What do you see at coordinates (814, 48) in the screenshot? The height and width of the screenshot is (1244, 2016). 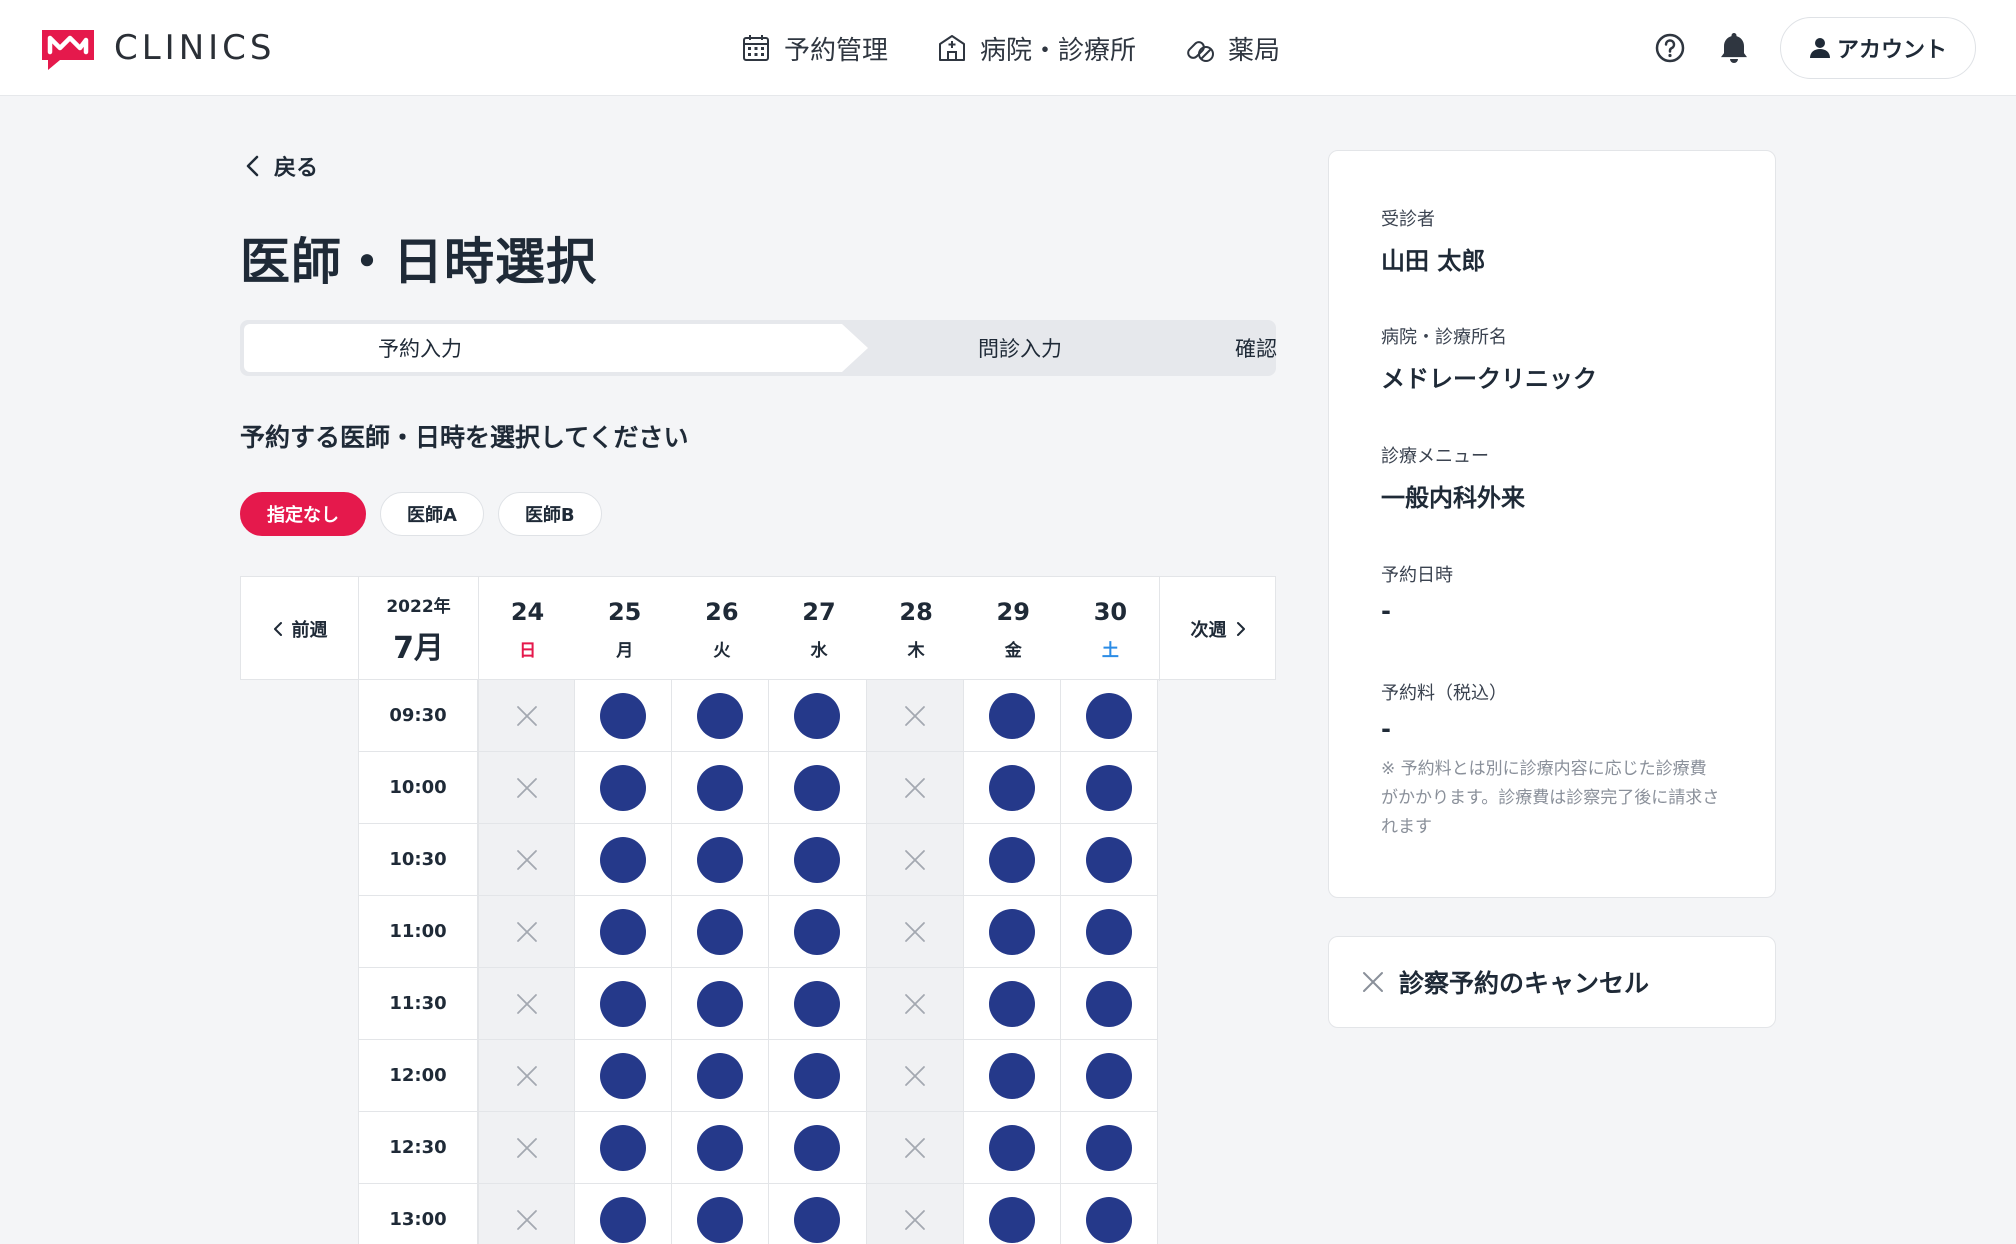 I see `nav-reservations: 予約管理` at bounding box center [814, 48].